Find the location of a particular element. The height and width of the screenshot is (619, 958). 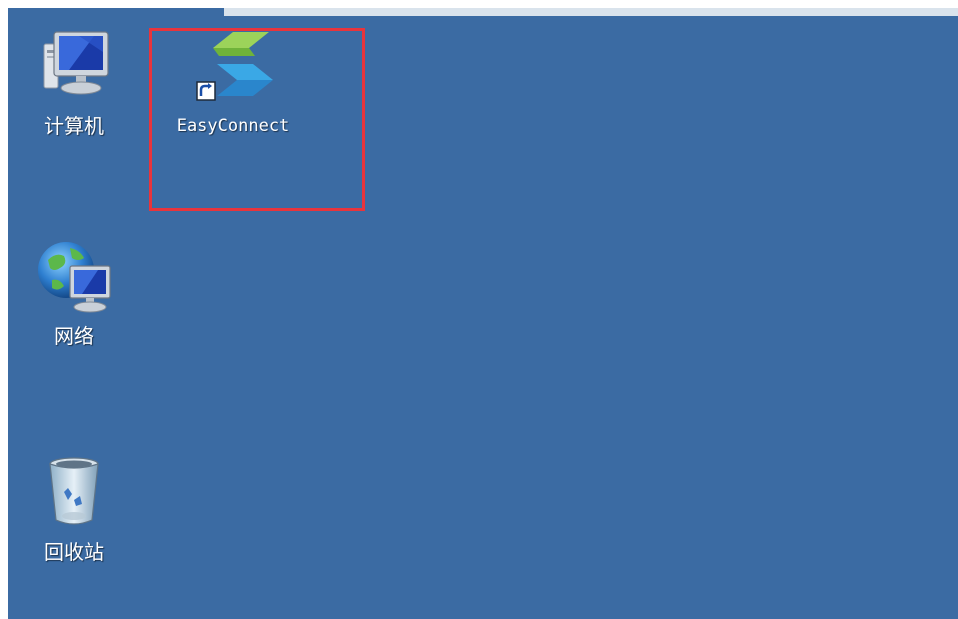

desktop-icon-network: 网络 is located at coordinates (74, 292).